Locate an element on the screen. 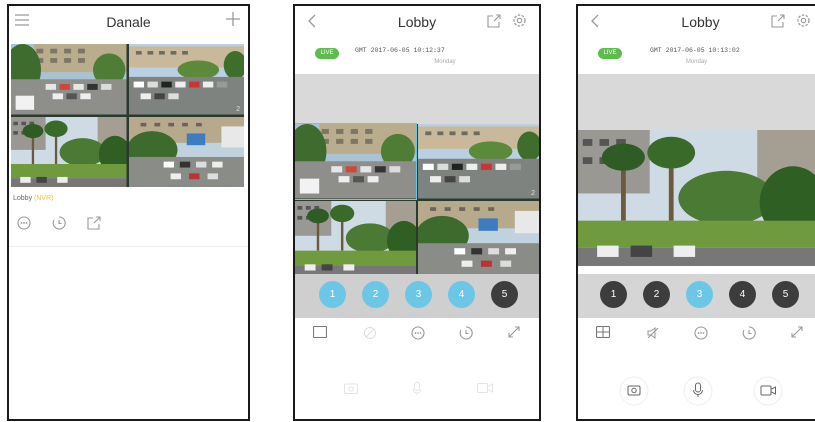 The height and width of the screenshot is (422, 815). device-label: Lobby (NVR) is located at coordinates (33, 198).